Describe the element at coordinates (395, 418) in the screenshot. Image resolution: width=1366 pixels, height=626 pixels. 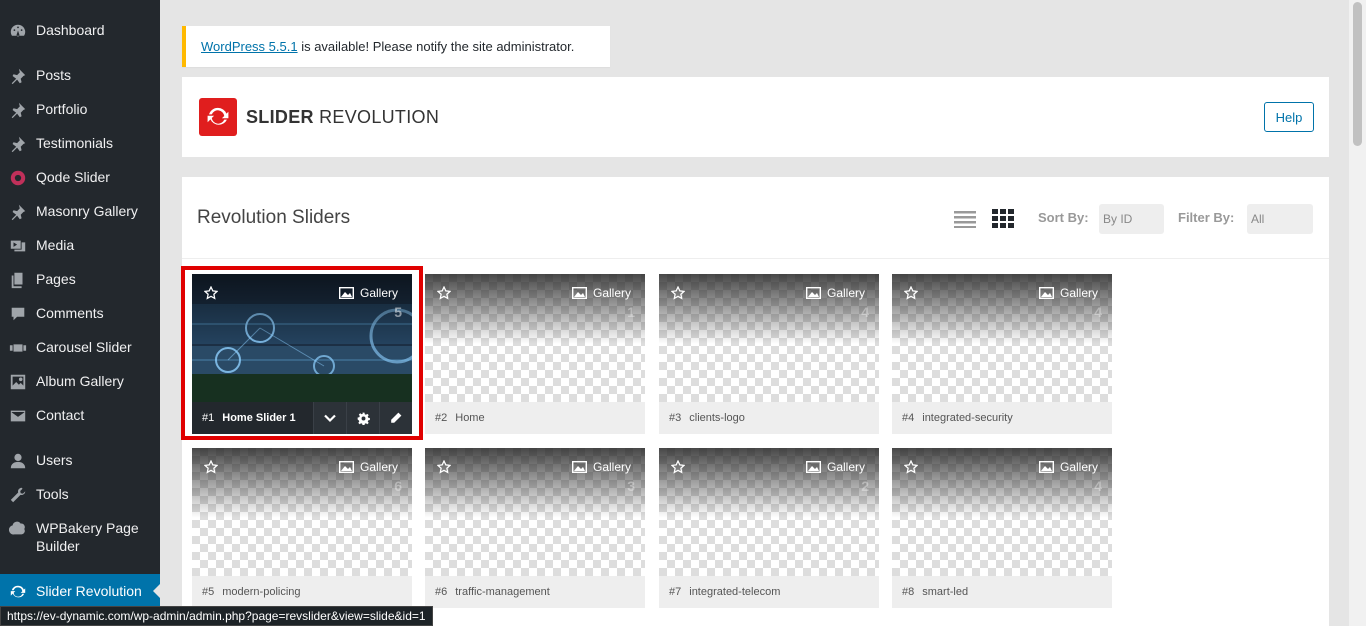
I see `edit-button` at that location.